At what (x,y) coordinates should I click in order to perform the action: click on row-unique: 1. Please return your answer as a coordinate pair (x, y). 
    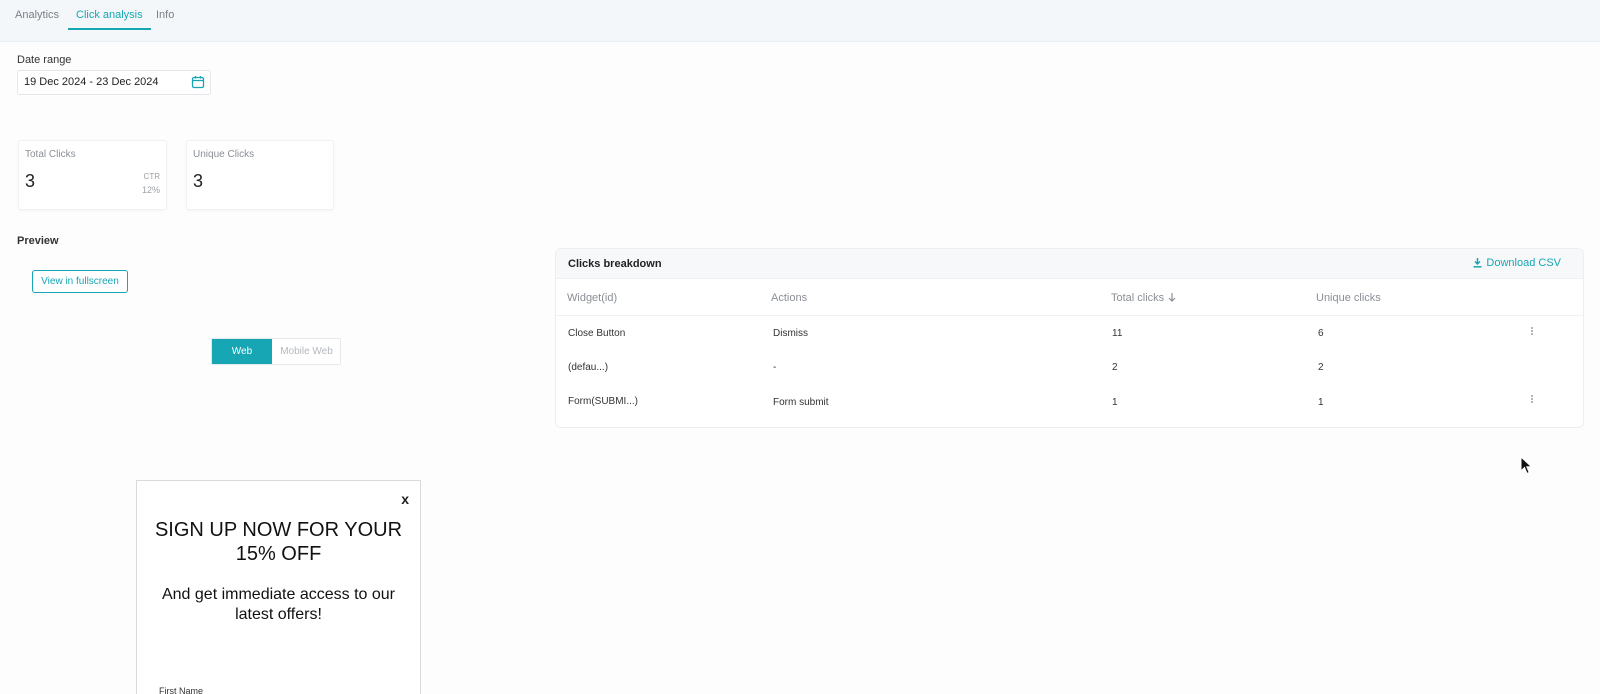
    Looking at the image, I should click on (1321, 402).